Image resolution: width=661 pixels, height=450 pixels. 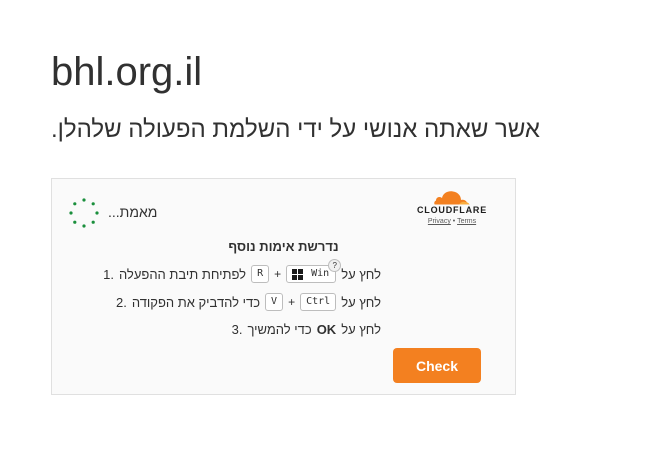 What do you see at coordinates (298, 274) in the screenshot?
I see `windows-icon` at bounding box center [298, 274].